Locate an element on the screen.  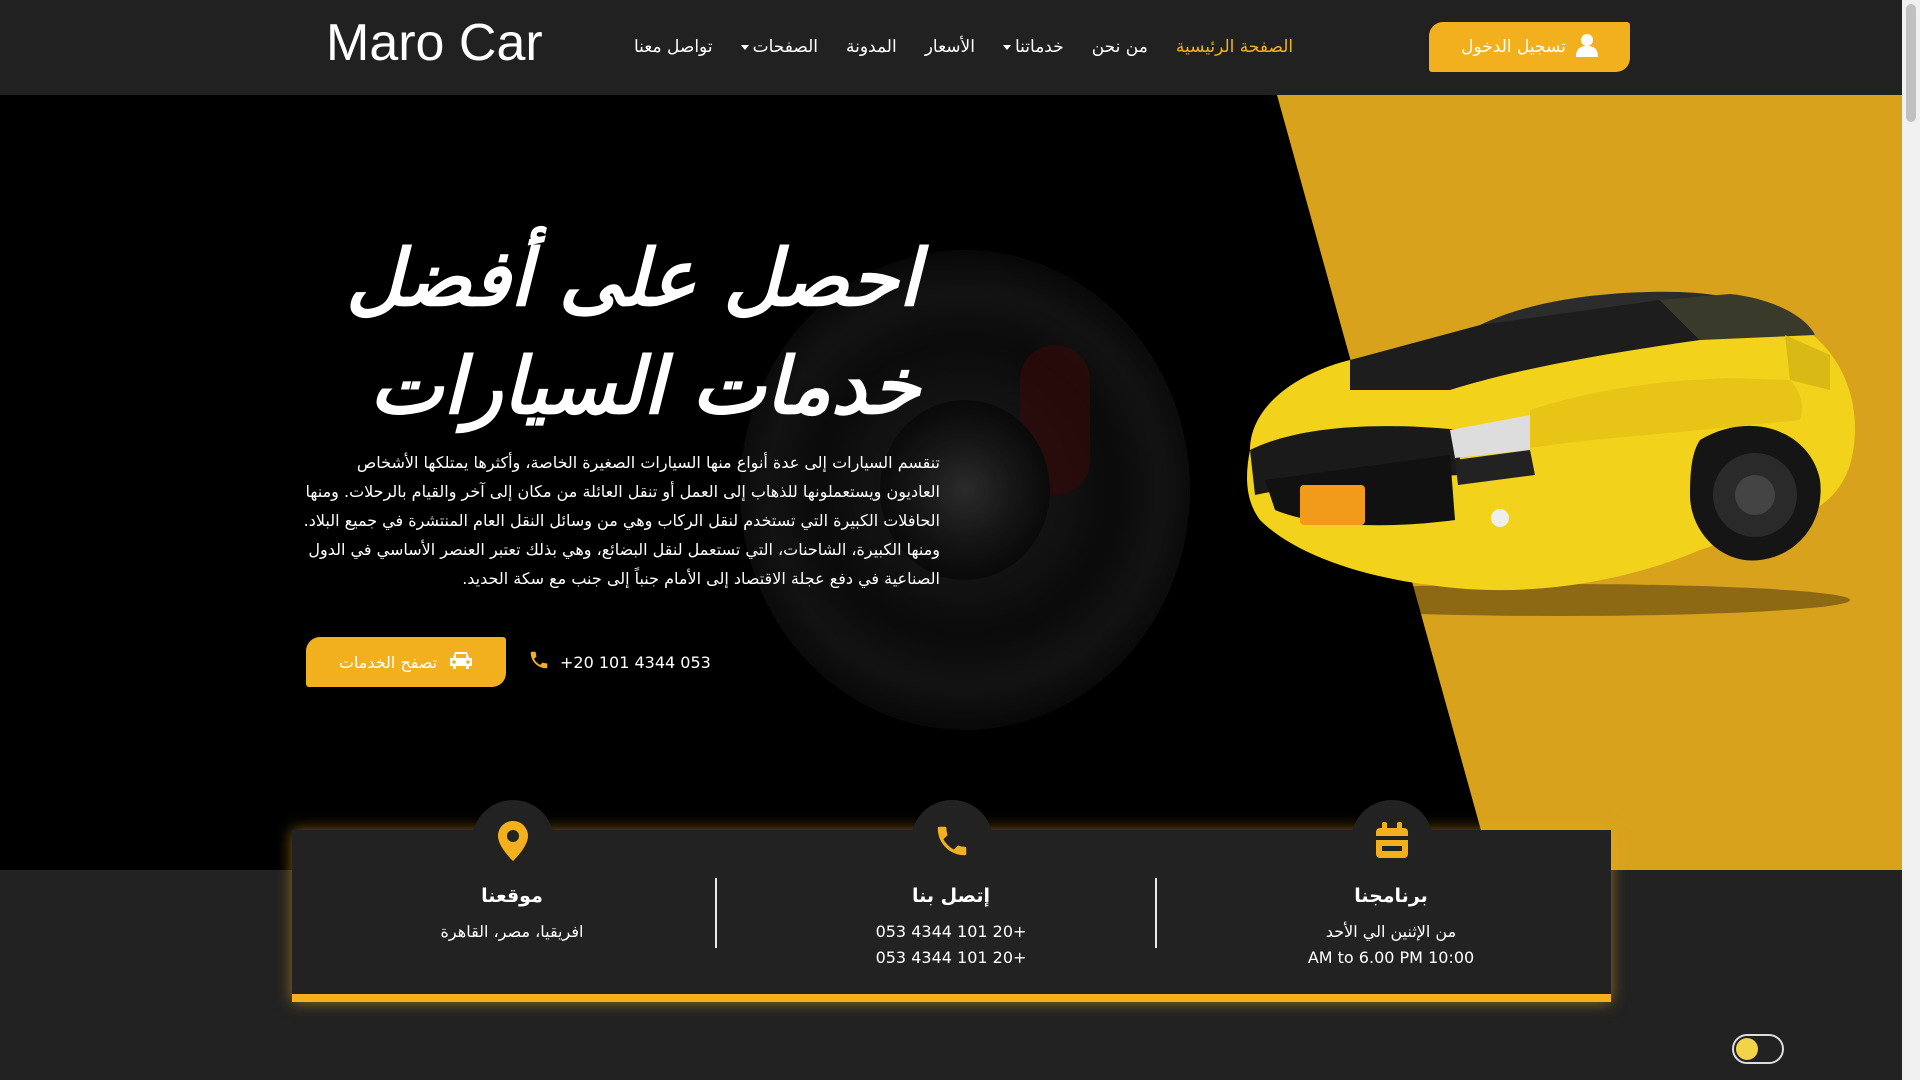
brand-logo: Maro Car is located at coordinates (434, 43).